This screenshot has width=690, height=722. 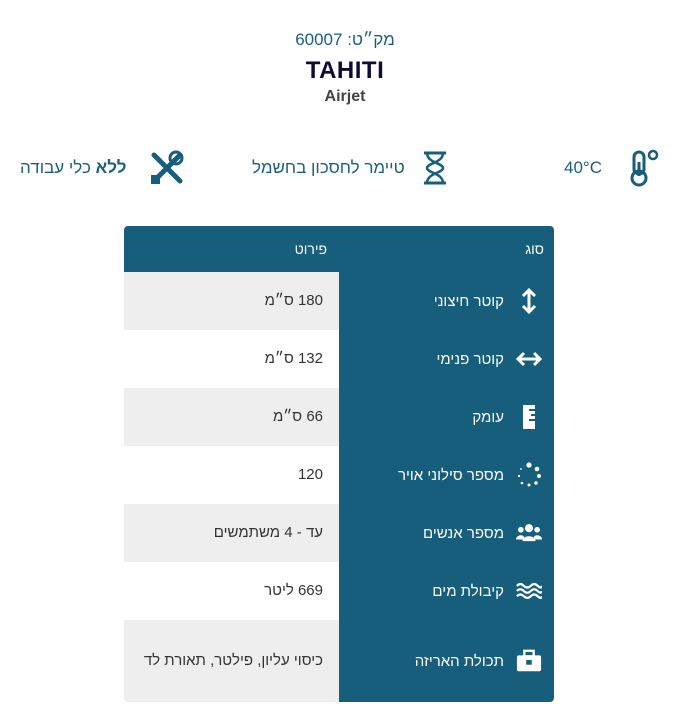 What do you see at coordinates (345, 39) in the screenshot?
I see `sku-label: מק״ט: 60007` at bounding box center [345, 39].